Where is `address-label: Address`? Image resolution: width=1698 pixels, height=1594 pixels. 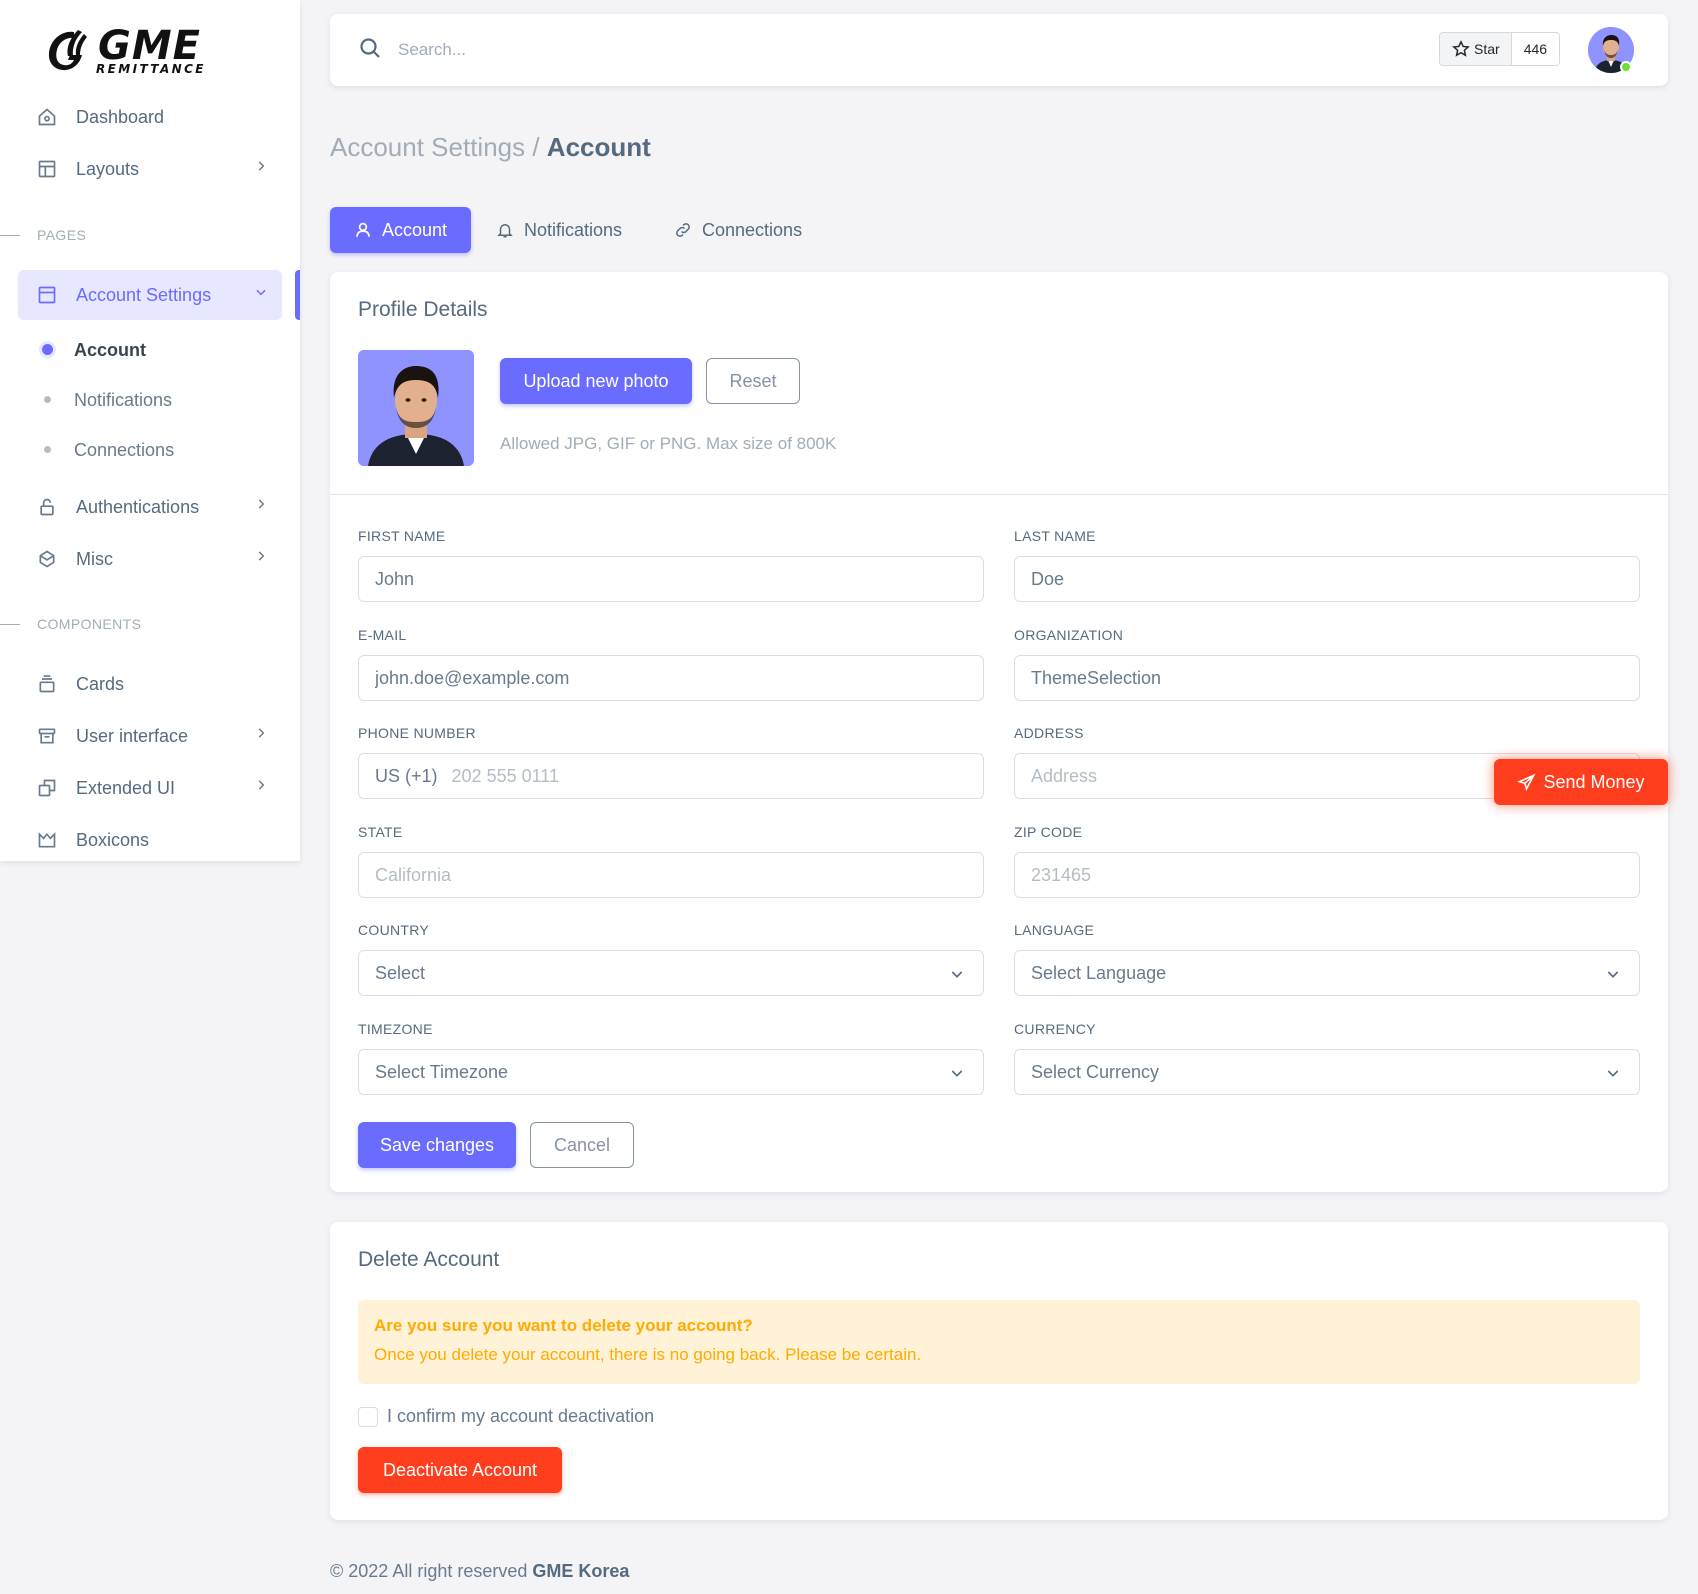
address-label: Address is located at coordinates (1049, 733).